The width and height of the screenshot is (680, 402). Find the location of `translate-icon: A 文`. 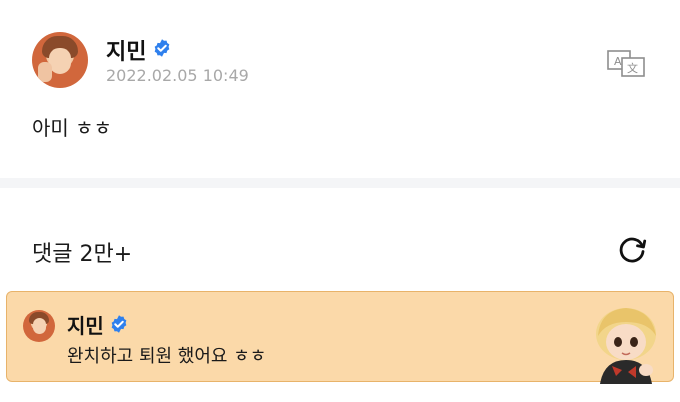

translate-icon: A 文 is located at coordinates (626, 63).